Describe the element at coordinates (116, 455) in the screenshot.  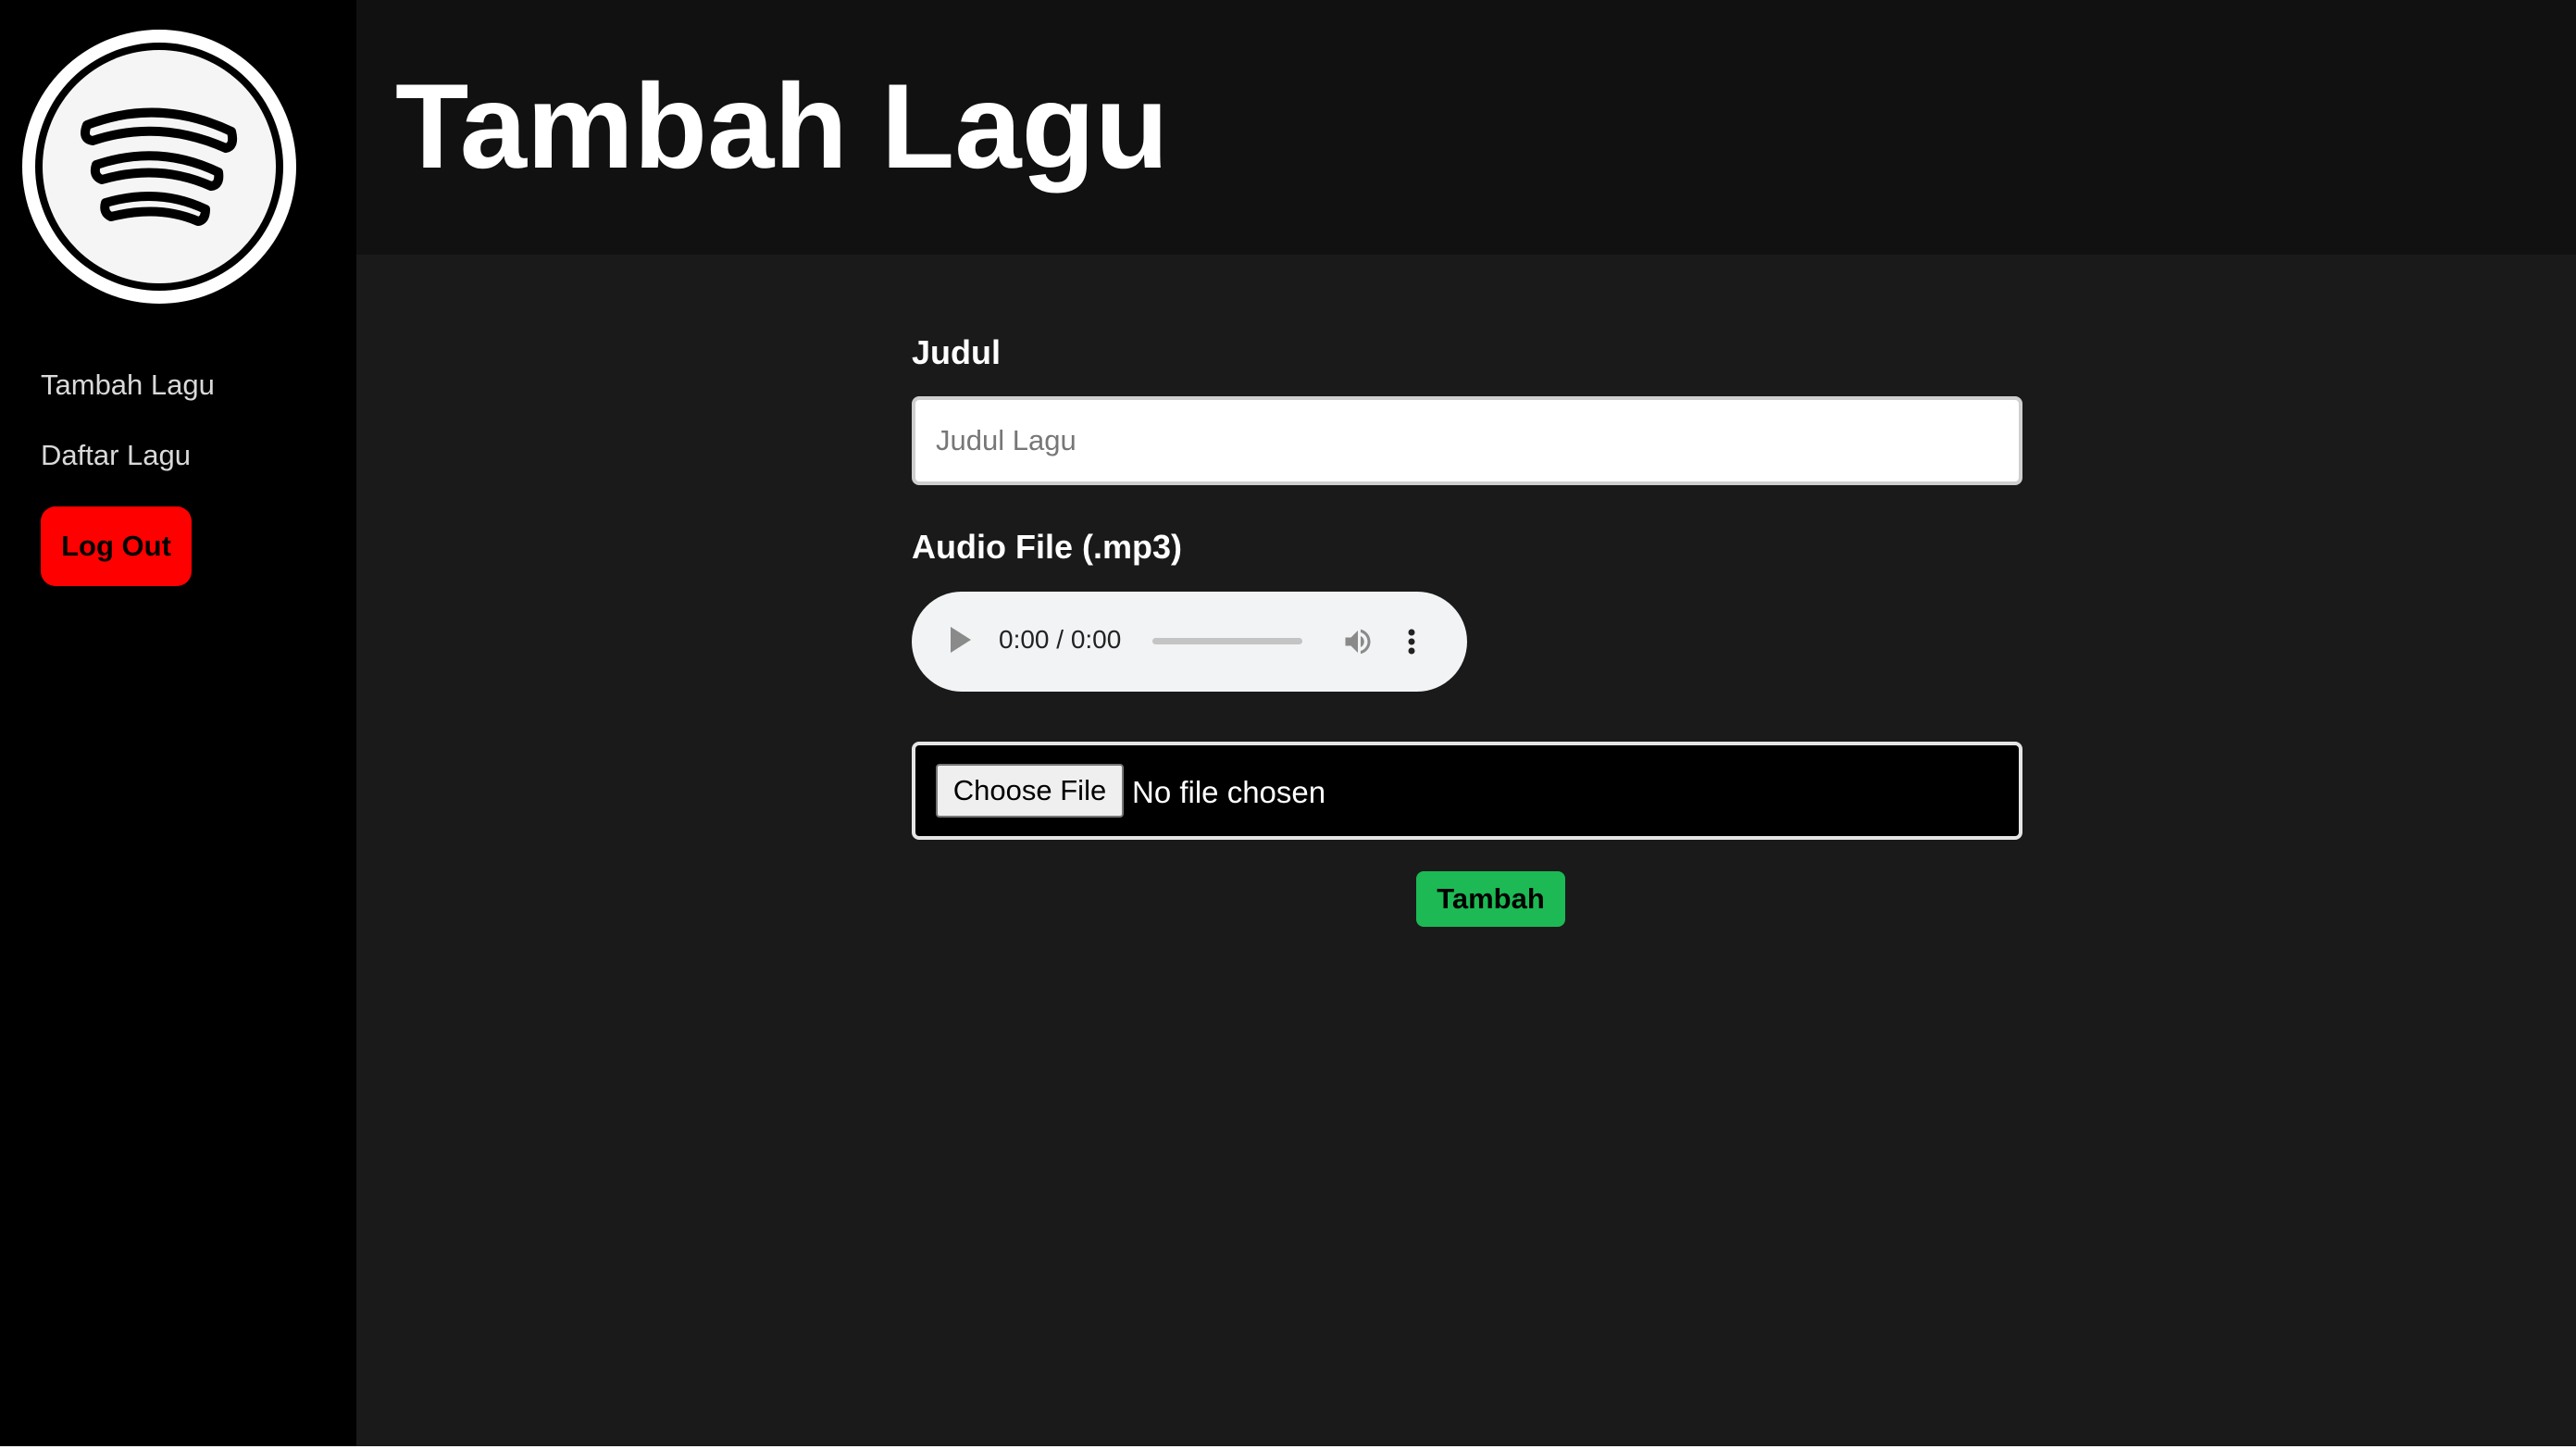
I see `nav-daftar-lagu: Daftar Lagu` at that location.